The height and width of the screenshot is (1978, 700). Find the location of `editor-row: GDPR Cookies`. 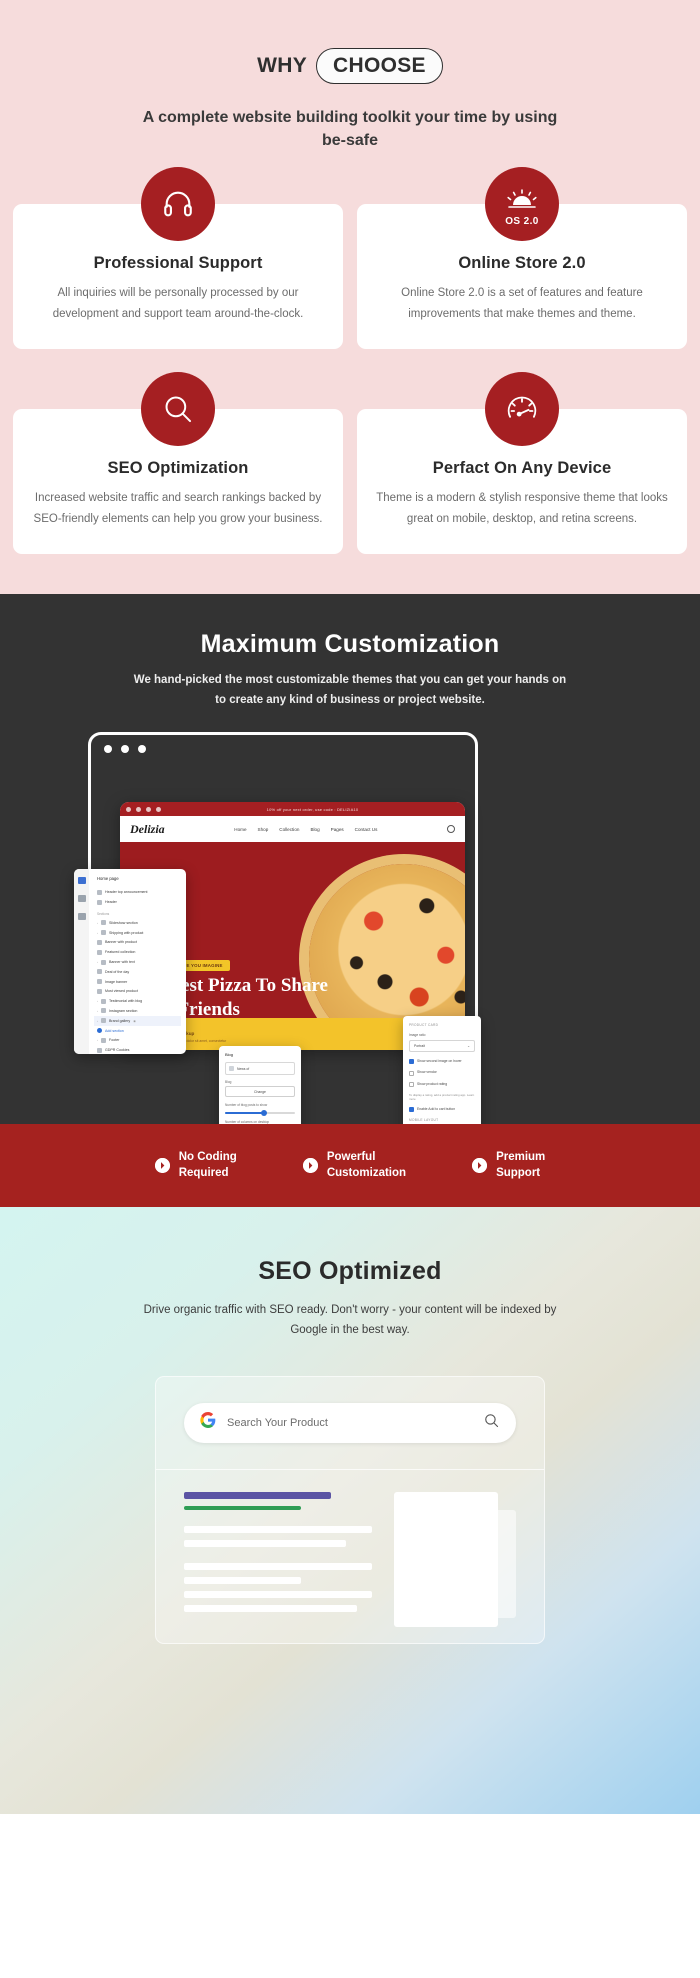

editor-row: GDPR Cookies is located at coordinates (137, 1049).